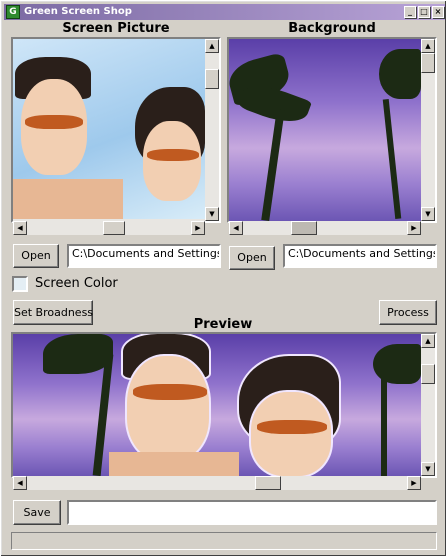  What do you see at coordinates (37, 512) in the screenshot?
I see `save-button: Save` at bounding box center [37, 512].